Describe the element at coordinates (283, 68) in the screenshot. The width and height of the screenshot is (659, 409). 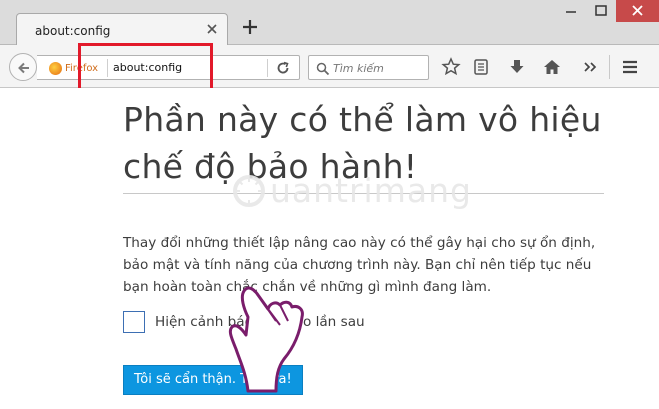
I see `reload-icon` at that location.